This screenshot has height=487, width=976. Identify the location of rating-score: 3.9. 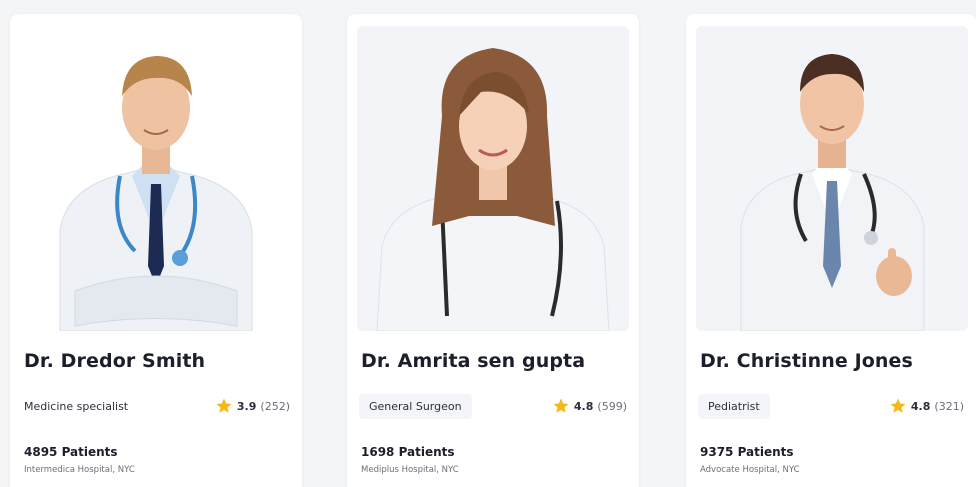
(246, 406).